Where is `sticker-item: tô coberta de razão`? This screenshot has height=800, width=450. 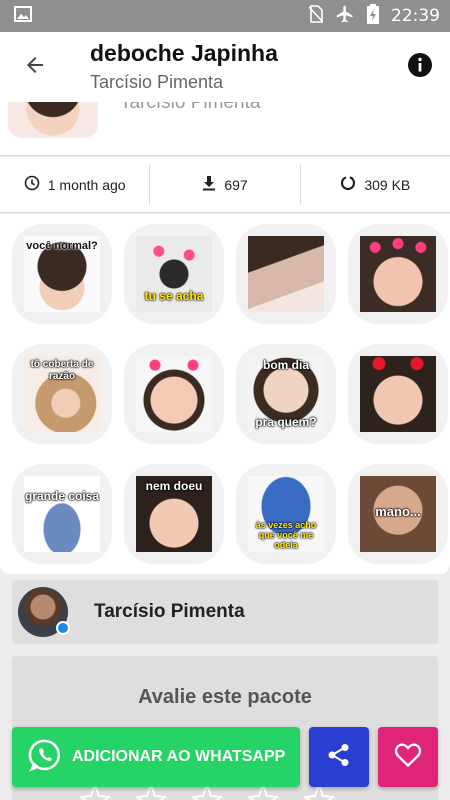
sticker-item: tô coberta de razão is located at coordinates (62, 394).